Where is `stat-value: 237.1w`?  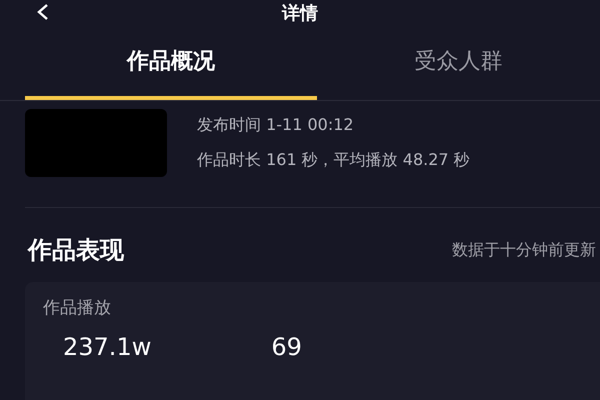 stat-value: 237.1w is located at coordinates (107, 347).